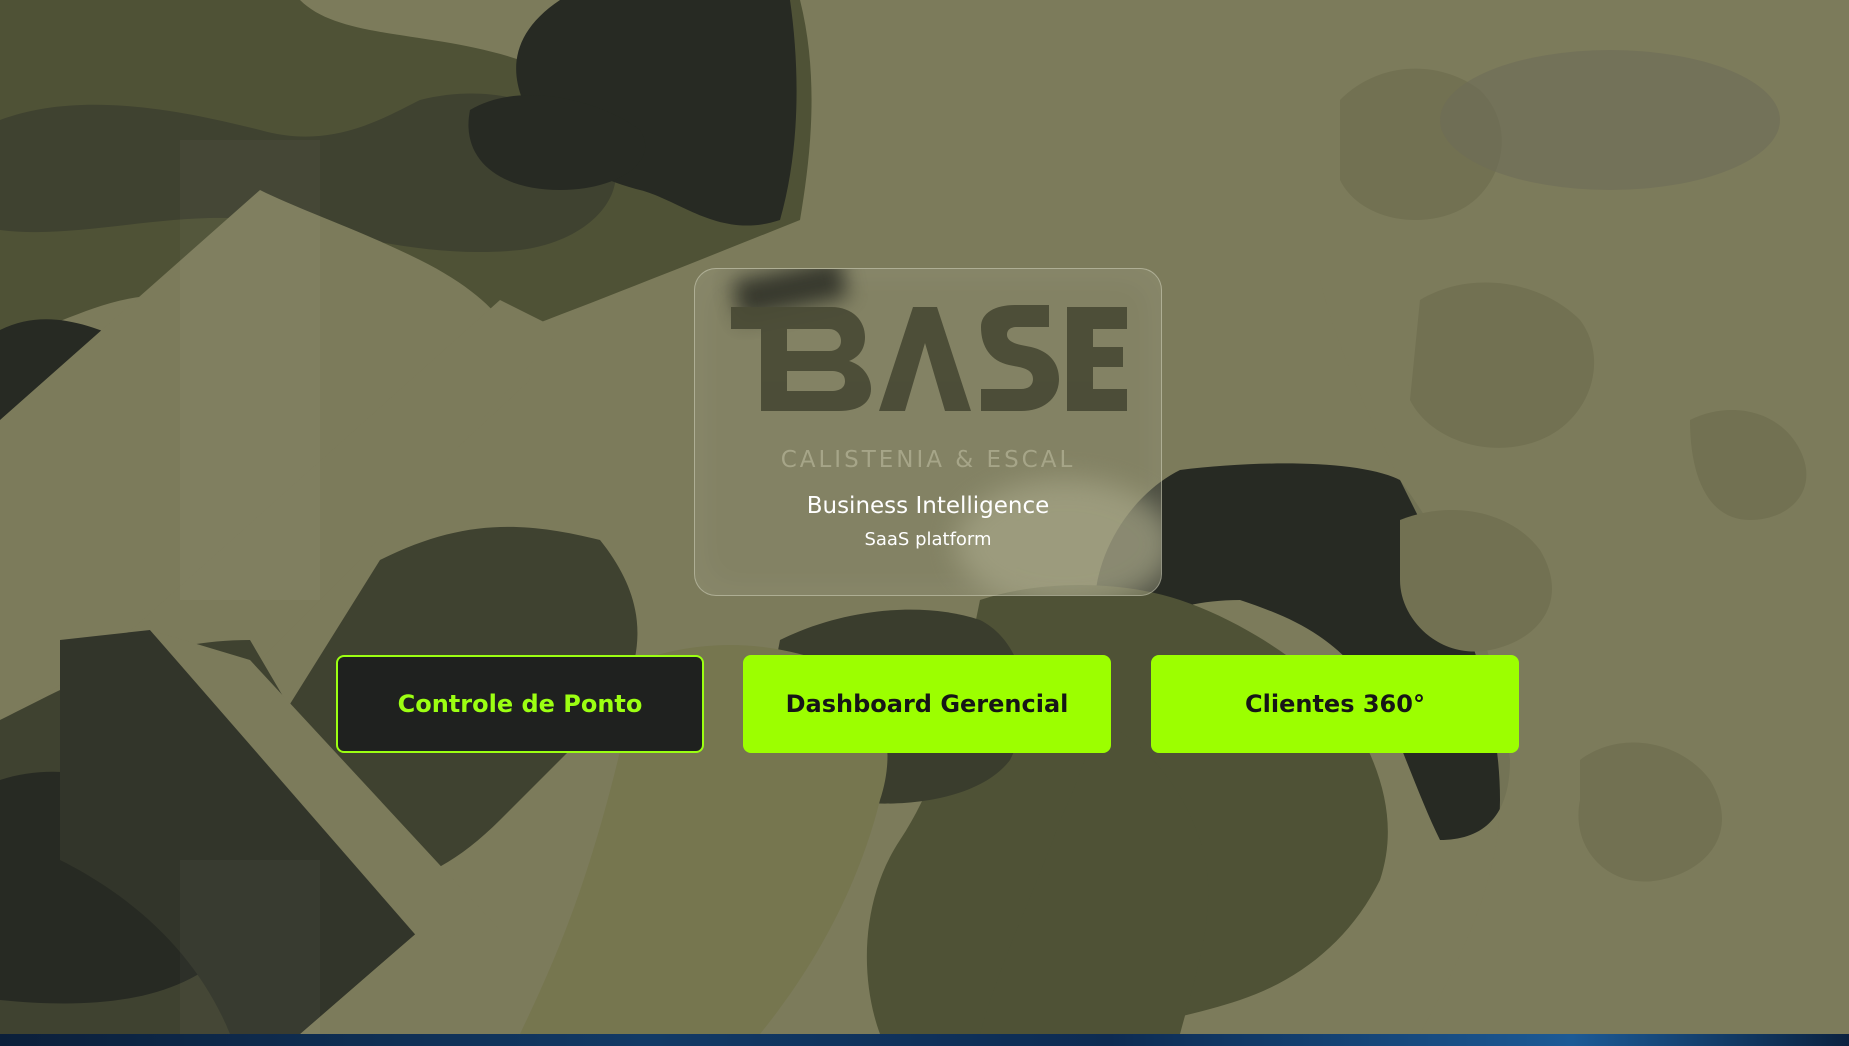 The image size is (1849, 1046). I want to click on base-logo, so click(929, 358).